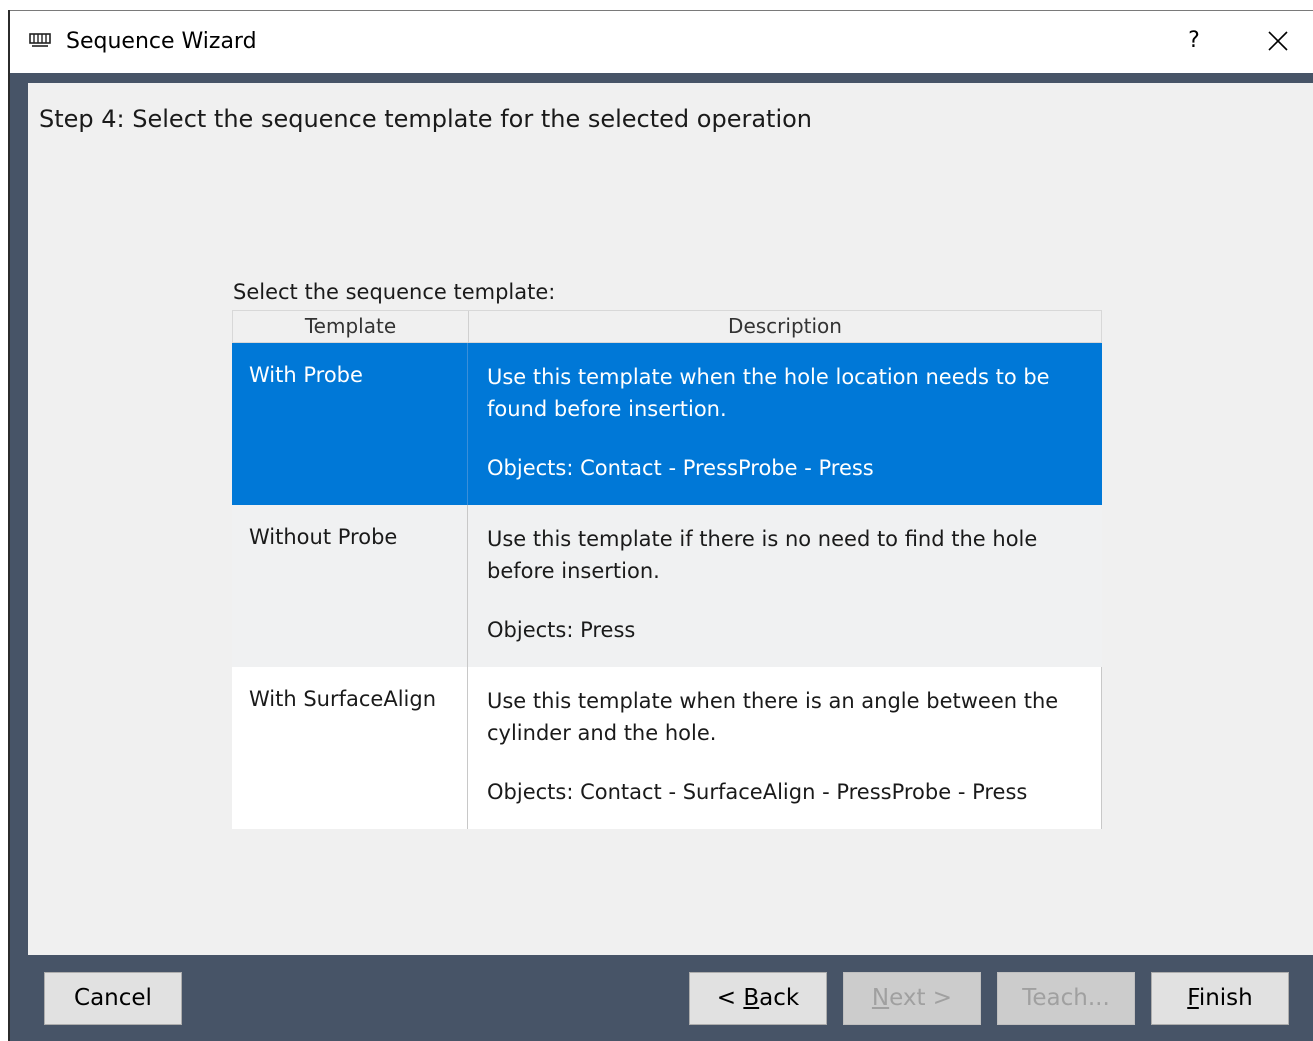 The height and width of the screenshot is (1041, 1313). What do you see at coordinates (751, 998) in the screenshot?
I see `back-mnemonic: B` at bounding box center [751, 998].